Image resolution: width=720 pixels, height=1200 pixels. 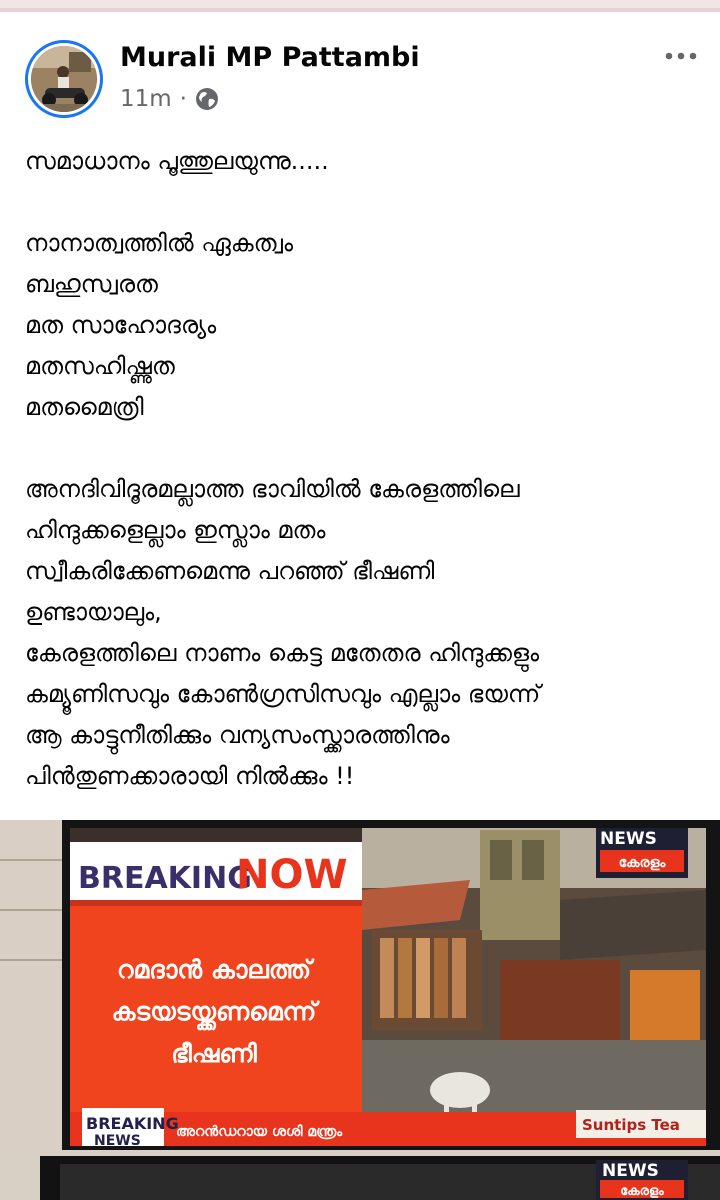 I want to click on avatar-photo, so click(x=64, y=79).